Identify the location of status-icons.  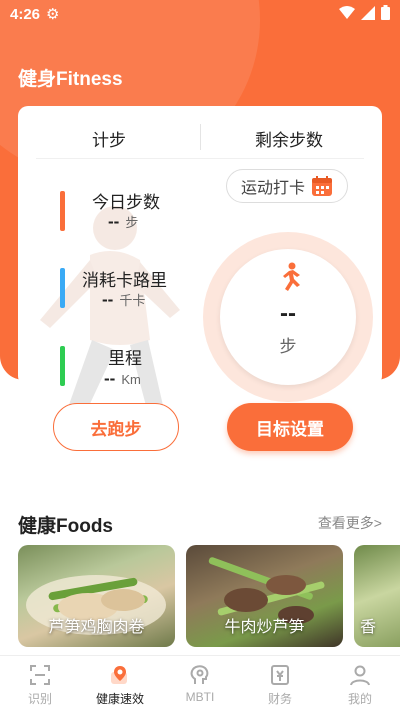
(364, 12).